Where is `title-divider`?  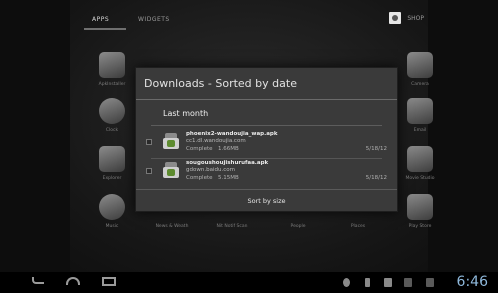
title-divider is located at coordinates (266, 99).